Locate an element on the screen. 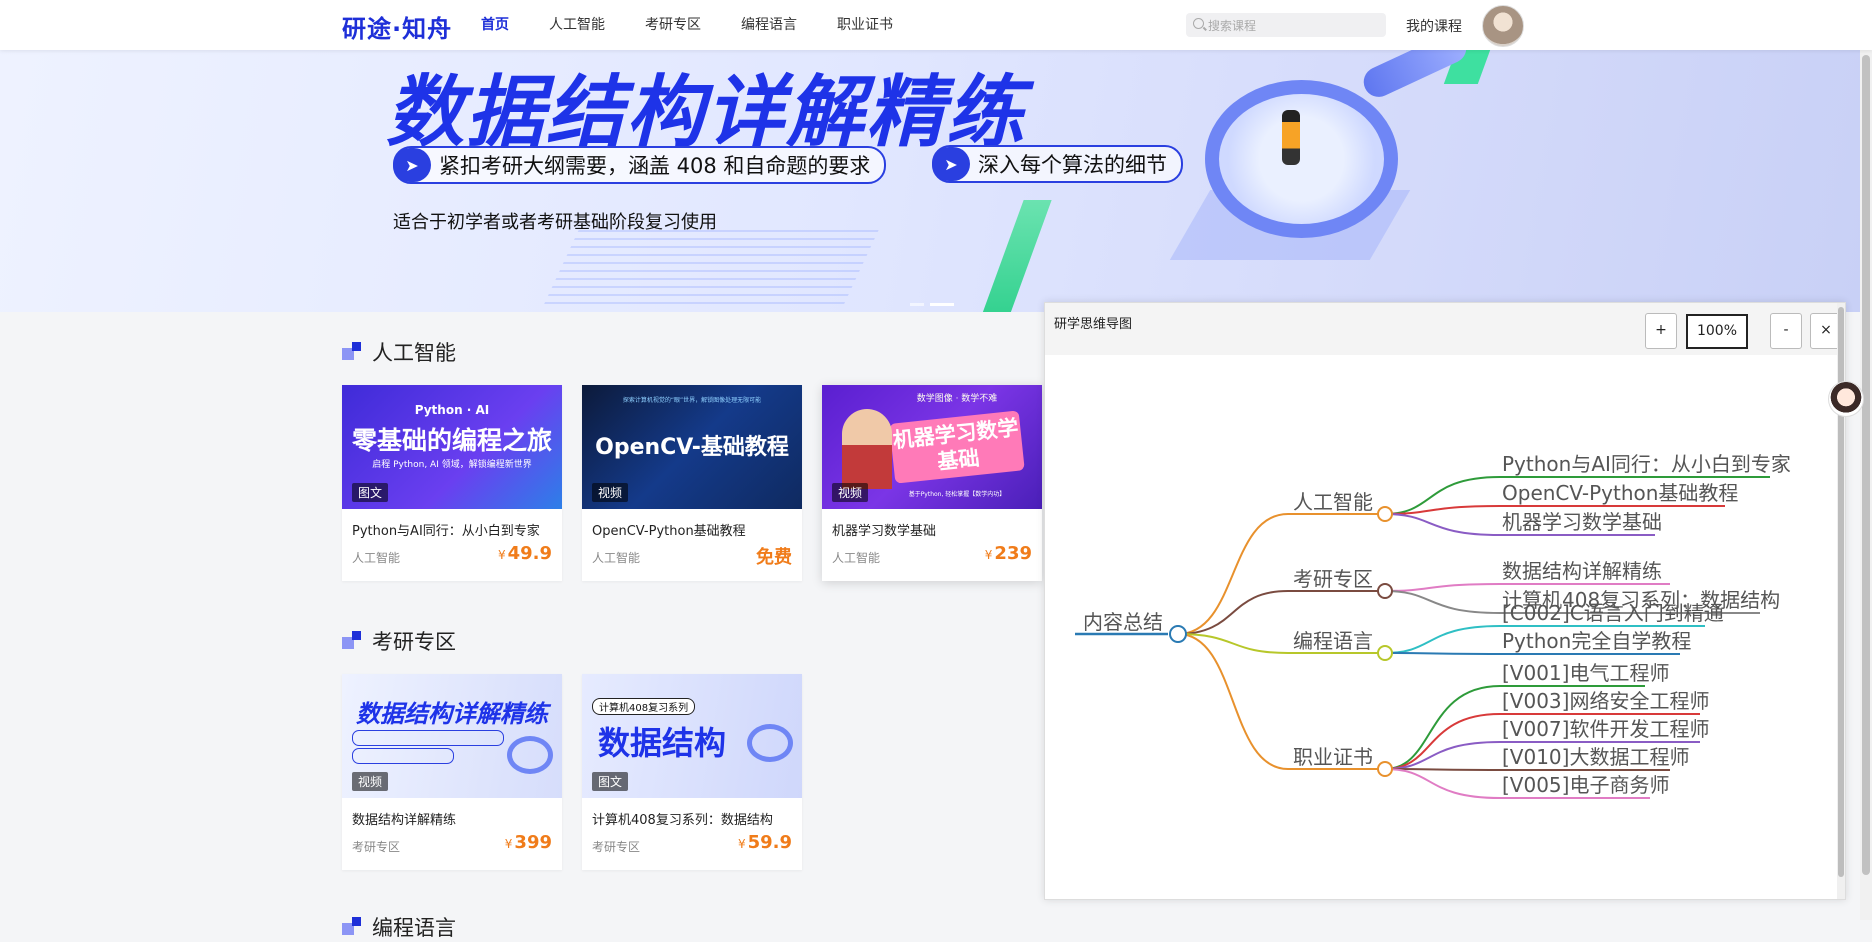  course-thumbnail: 数据结构详解精练 视频 is located at coordinates (452, 736).